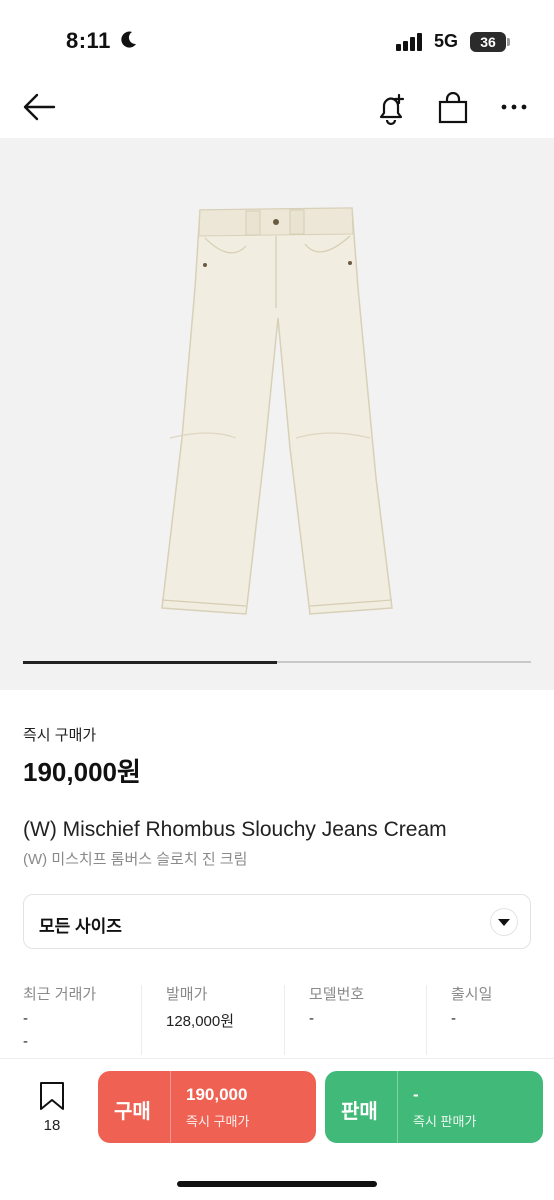 The width and height of the screenshot is (554, 1200). What do you see at coordinates (80, 926) in the screenshot?
I see `size-select-value: 모든 사이즈` at bounding box center [80, 926].